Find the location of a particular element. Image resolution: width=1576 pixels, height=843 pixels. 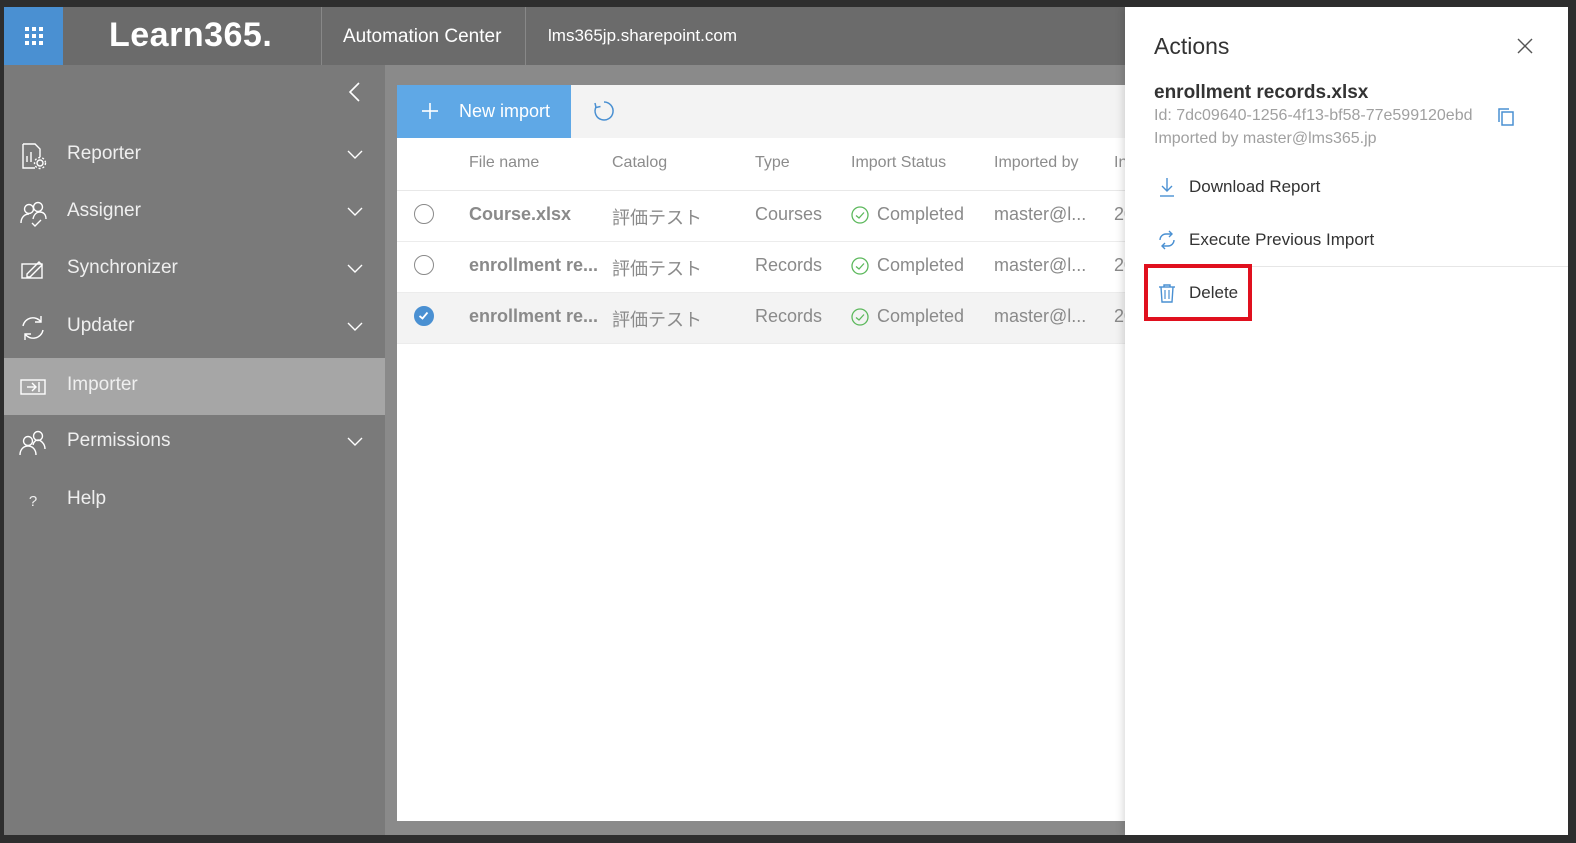

column-header-catalog: Catalog is located at coordinates (639, 163).